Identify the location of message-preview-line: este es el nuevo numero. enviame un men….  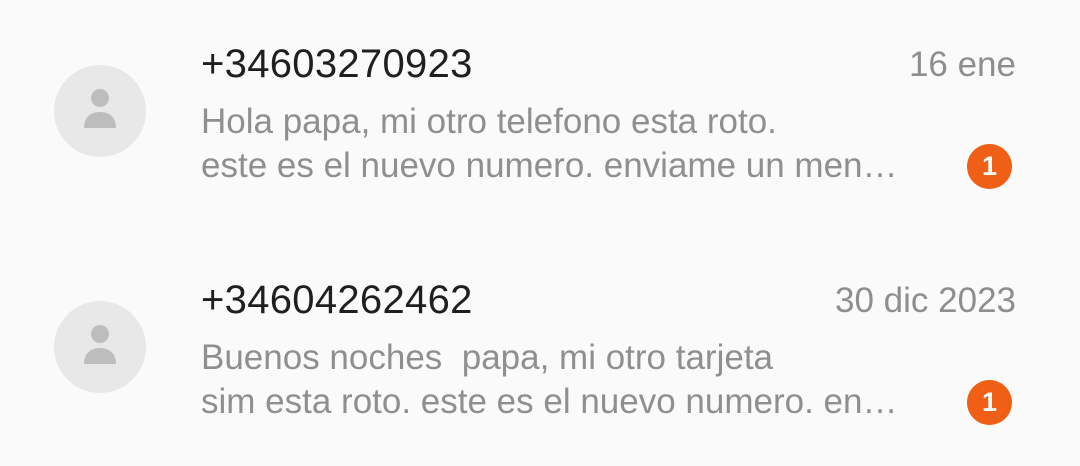
(549, 165).